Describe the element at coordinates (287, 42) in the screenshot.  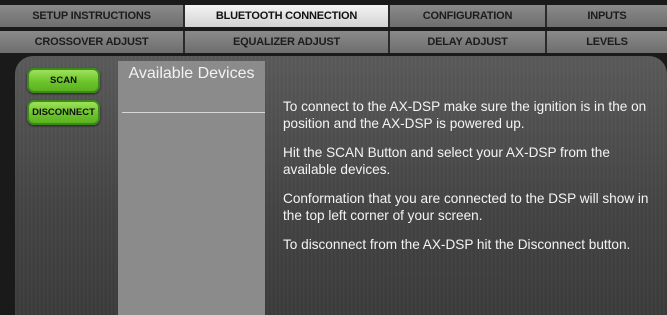
I see `tab-equalizer-adjust: EQUALIZER ADJUST` at that location.